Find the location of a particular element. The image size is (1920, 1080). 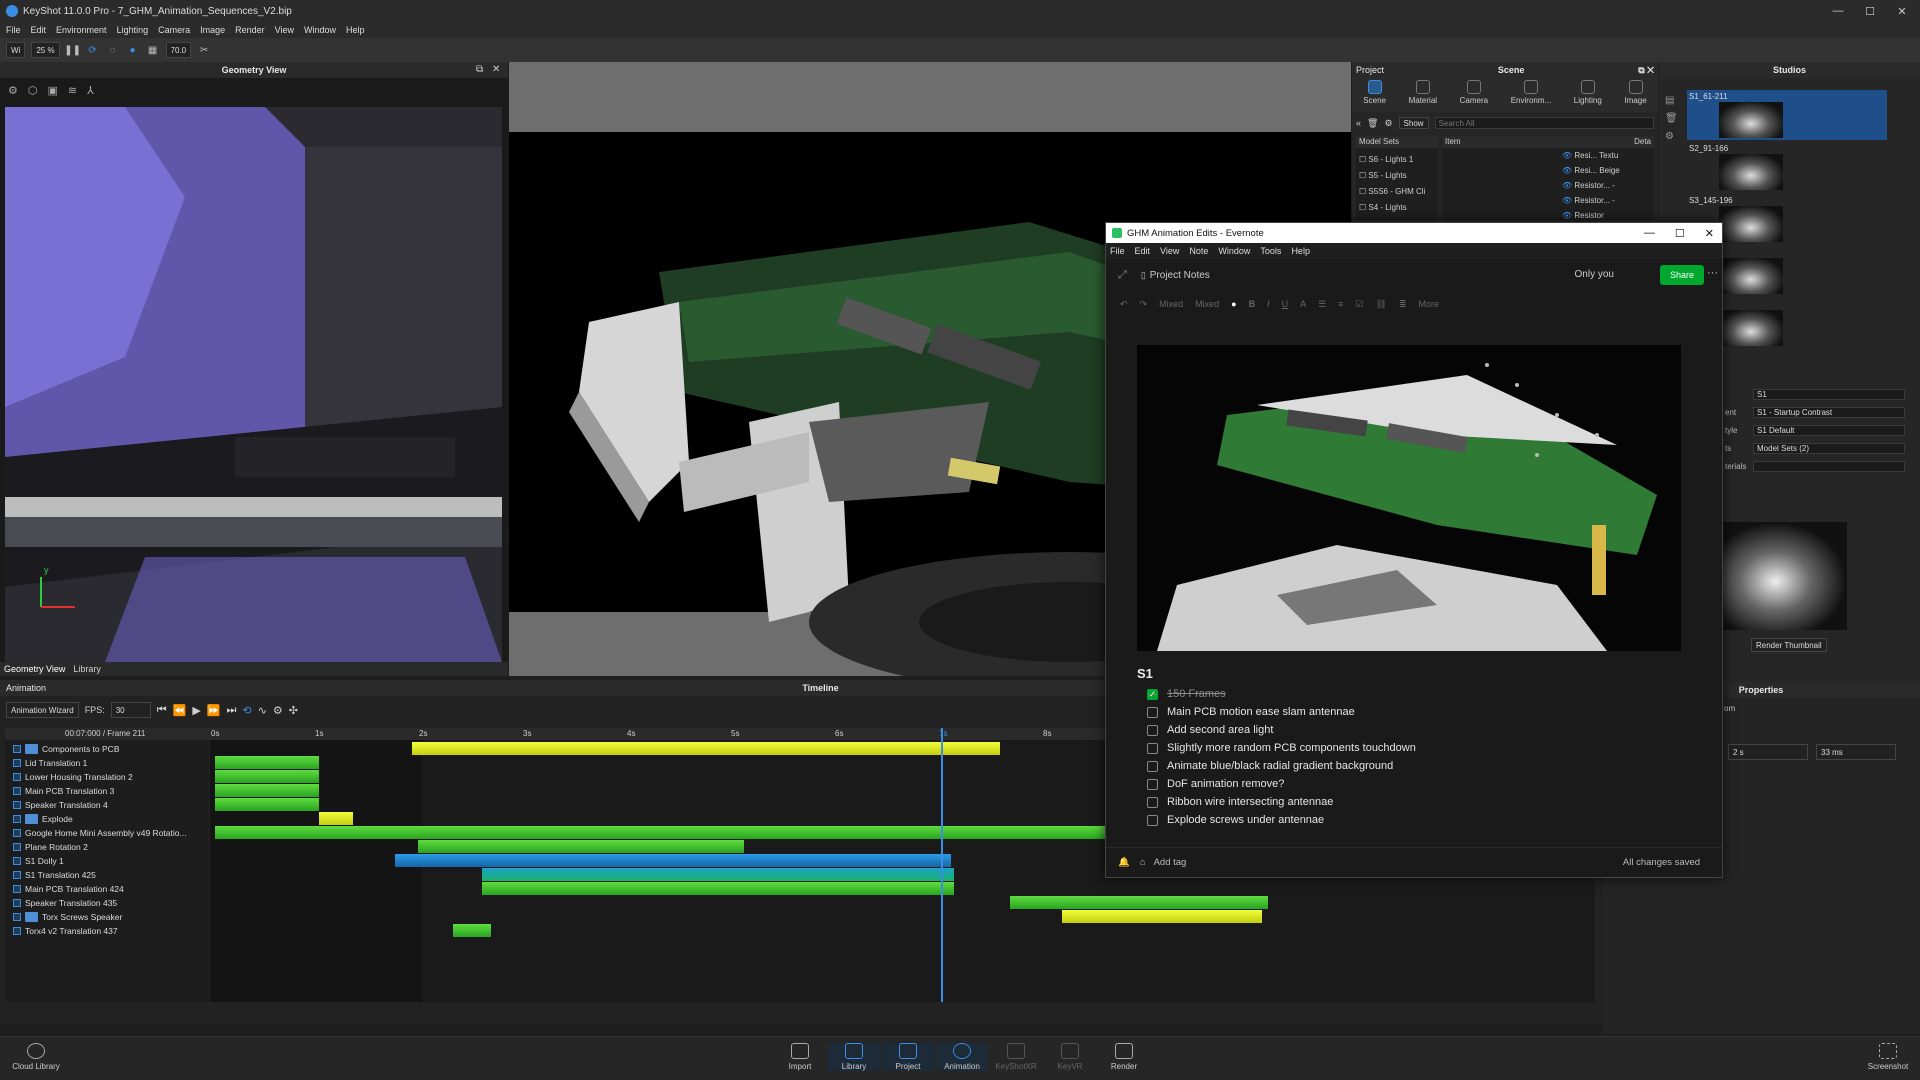

timeline-settings-icon: ⚙ is located at coordinates (278, 710).